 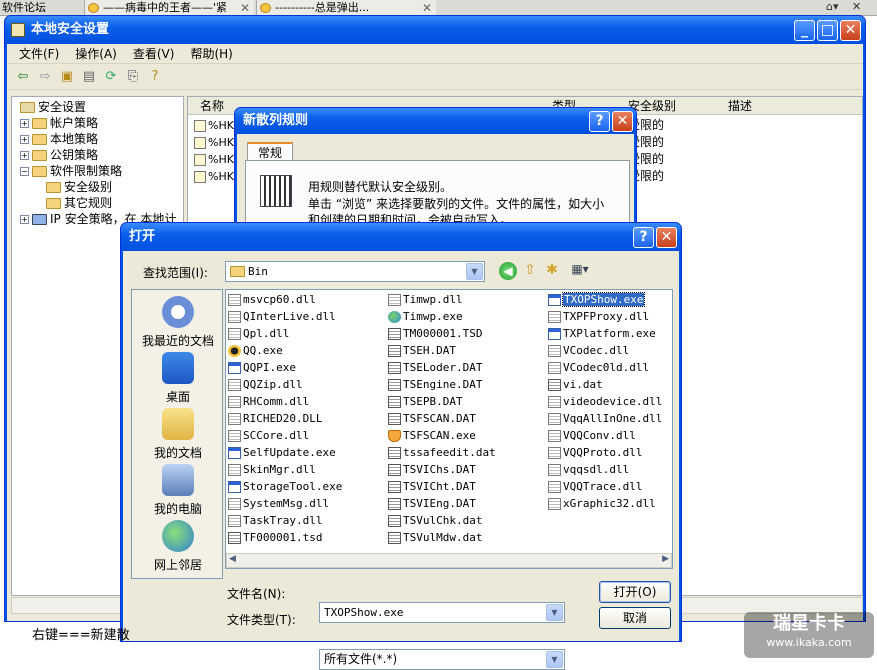 What do you see at coordinates (111, 77) in the screenshot?
I see `refresh-icon: ⟳` at bounding box center [111, 77].